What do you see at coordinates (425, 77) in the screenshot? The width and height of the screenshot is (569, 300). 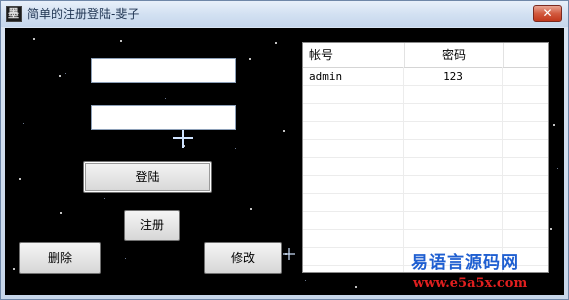 I see `table-row: admin 123` at bounding box center [425, 77].